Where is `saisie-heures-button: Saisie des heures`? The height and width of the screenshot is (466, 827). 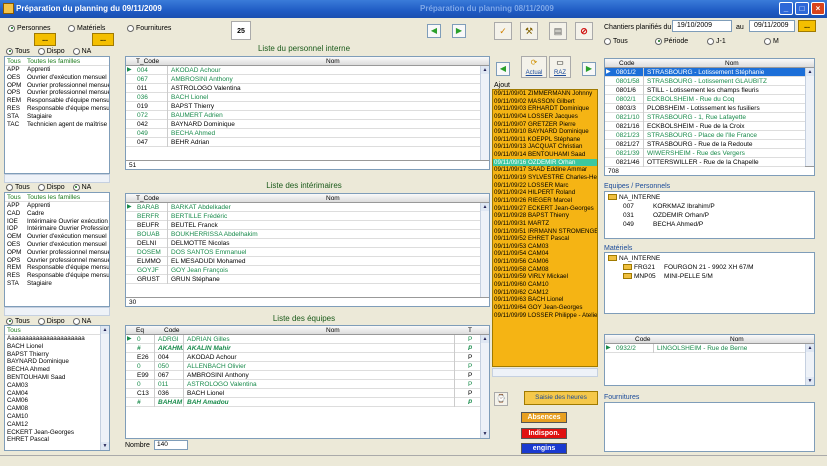 saisie-heures-button: Saisie des heures is located at coordinates (561, 398).